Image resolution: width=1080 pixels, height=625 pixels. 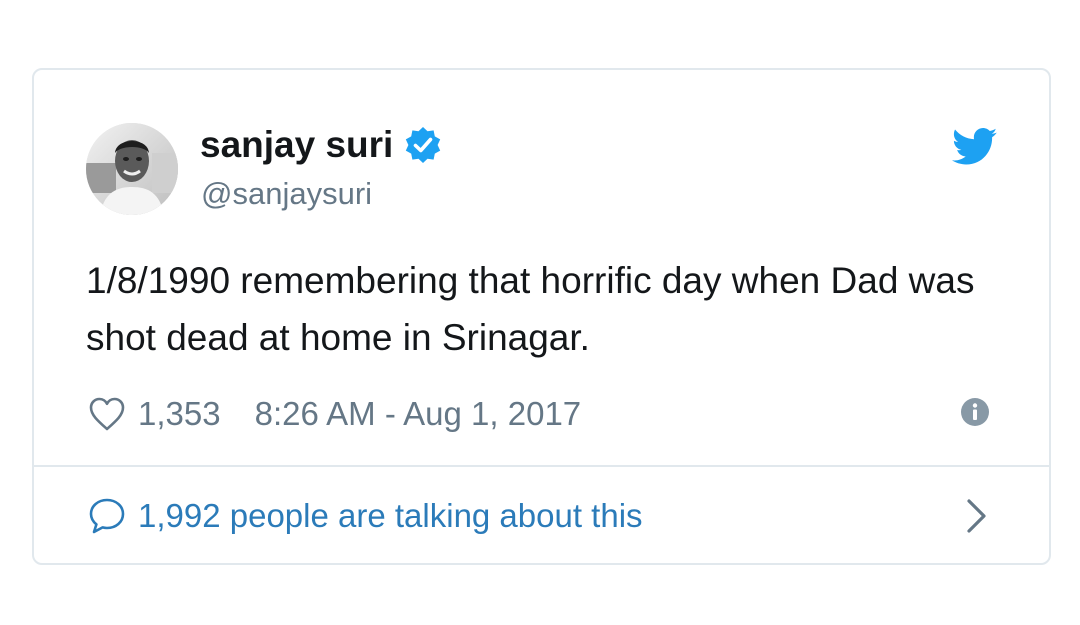 I want to click on avatar, so click(x=132, y=169).